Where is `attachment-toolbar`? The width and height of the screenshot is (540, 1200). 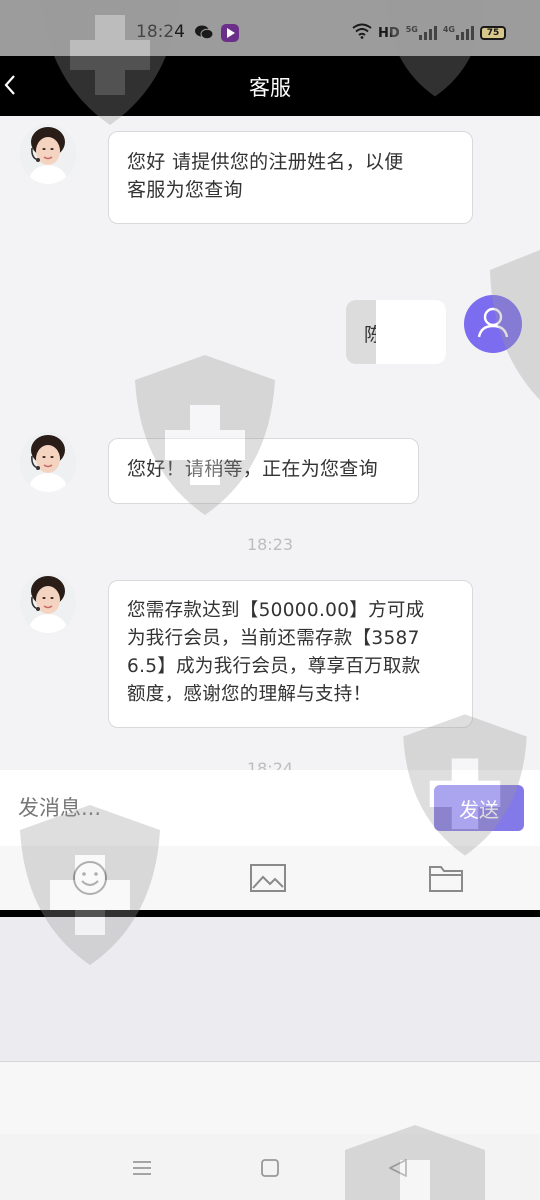 attachment-toolbar is located at coordinates (270, 878).